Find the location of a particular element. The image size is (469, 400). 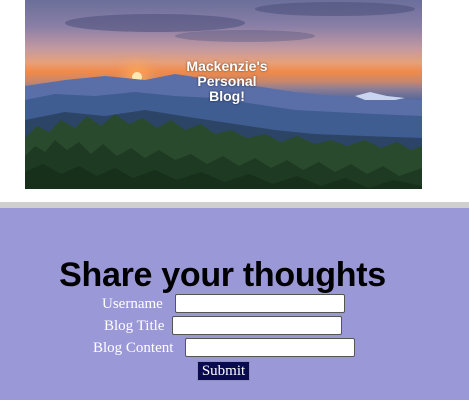

submit-button: Submit is located at coordinates (223, 371).